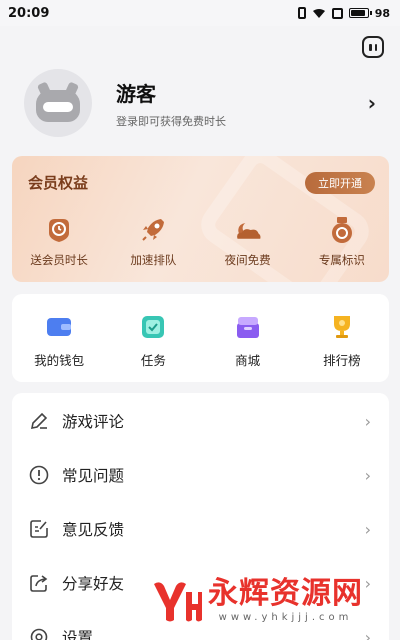  I want to click on clock-badge-icon, so click(59, 230).